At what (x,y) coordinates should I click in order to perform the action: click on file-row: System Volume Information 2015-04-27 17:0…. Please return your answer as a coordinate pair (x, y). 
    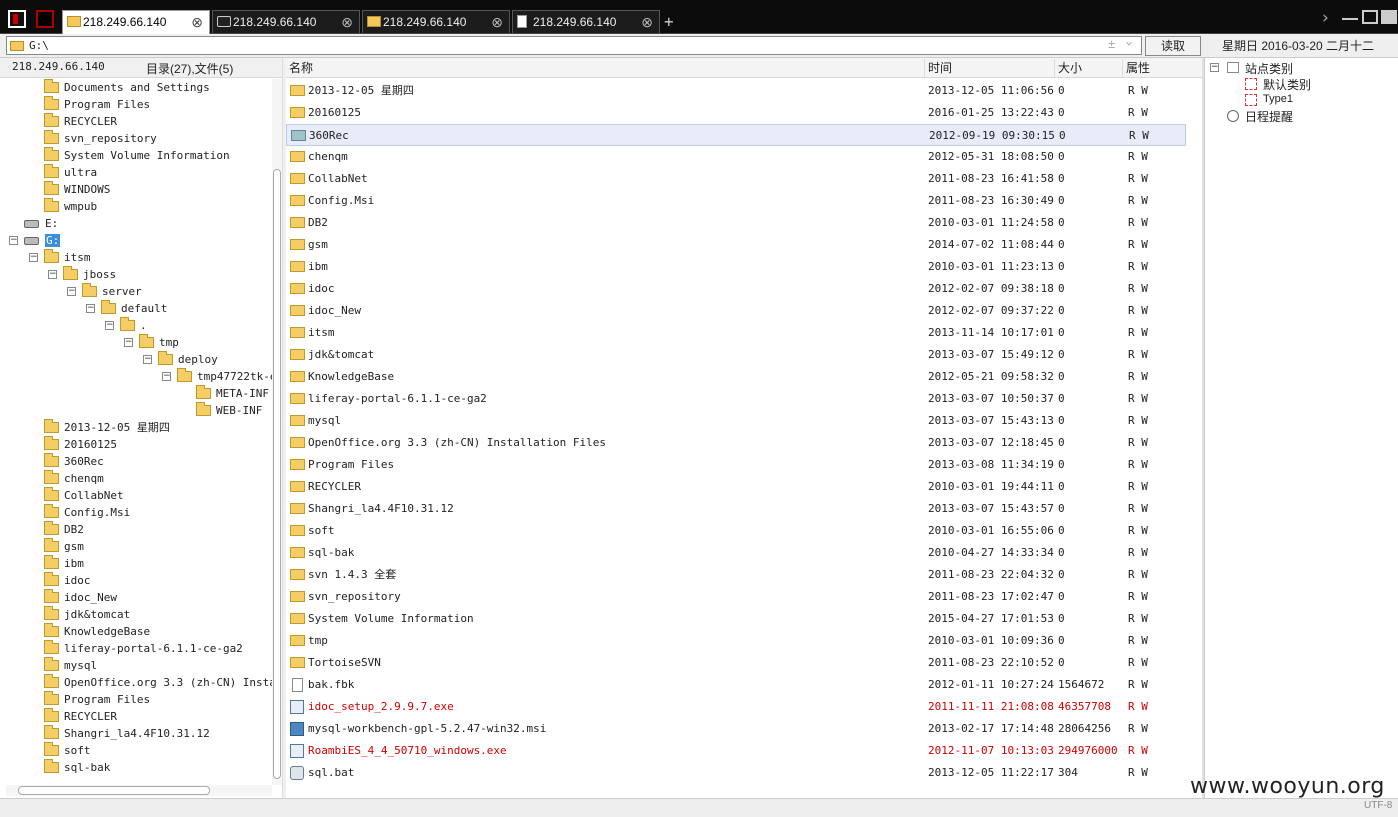
    Looking at the image, I should click on (736, 619).